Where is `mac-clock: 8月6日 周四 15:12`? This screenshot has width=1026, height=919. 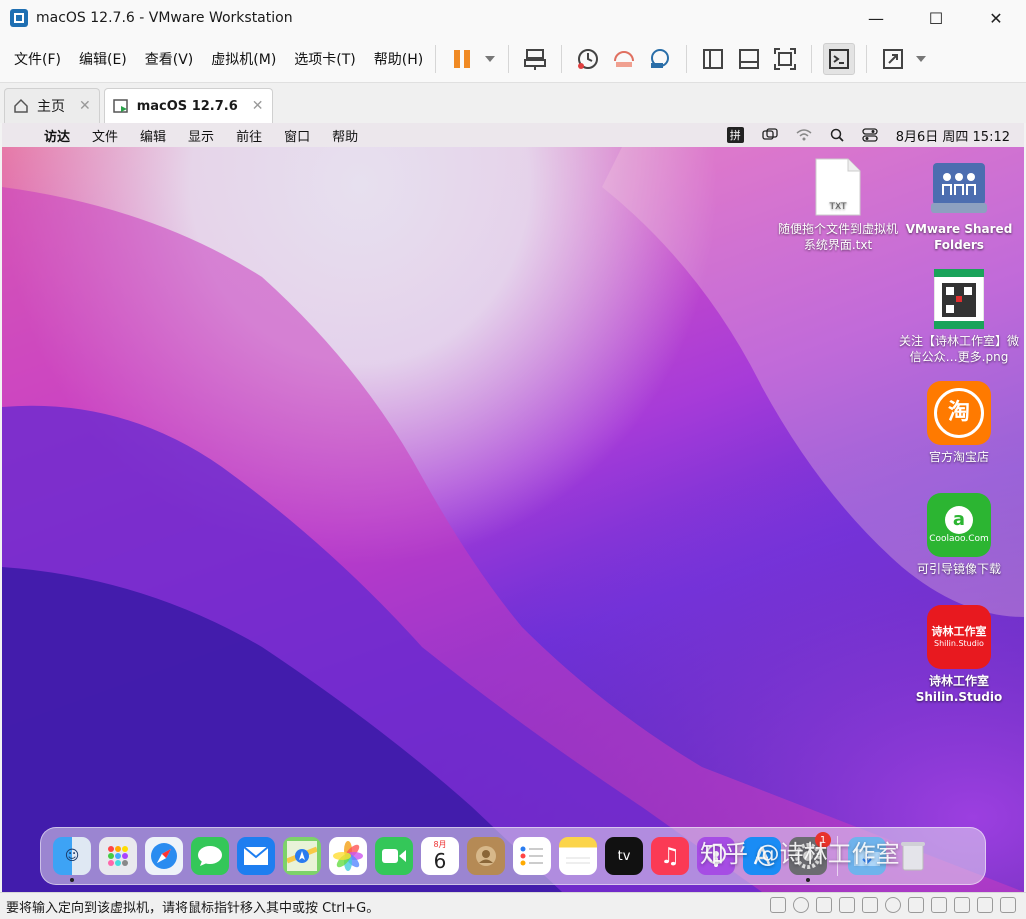 mac-clock: 8月6日 周四 15:12 is located at coordinates (953, 135).